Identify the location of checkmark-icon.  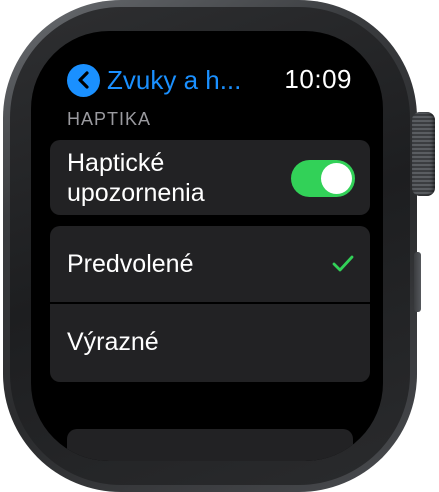
(343, 263).